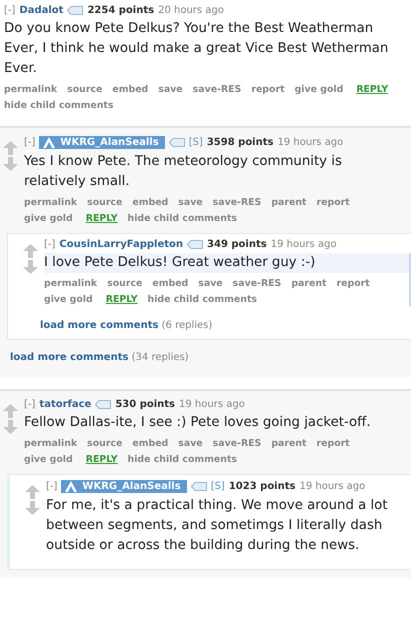  I want to click on points-score: 2254 points, so click(120, 10).